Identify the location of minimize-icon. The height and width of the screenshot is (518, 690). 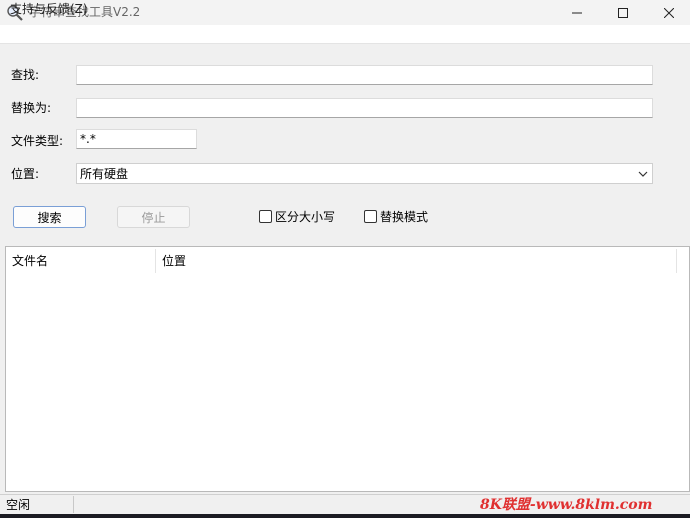
(577, 12).